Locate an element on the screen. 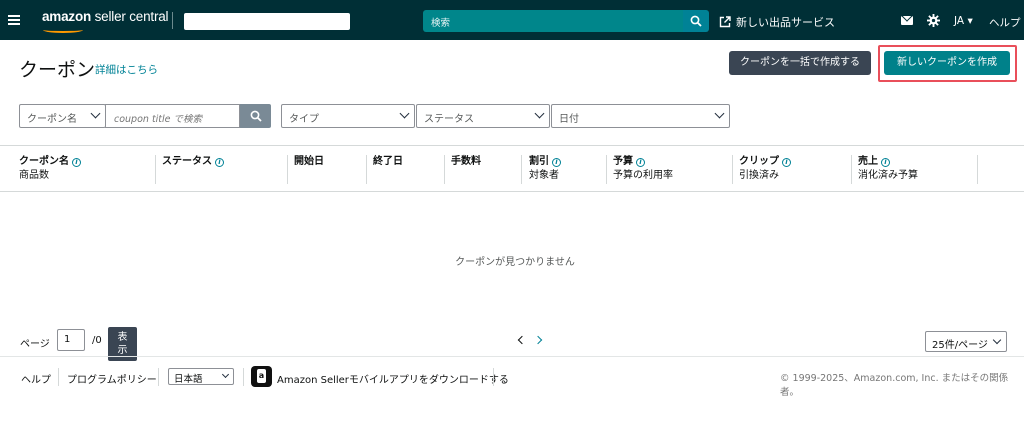 The height and width of the screenshot is (439, 1024). coupon-search-button is located at coordinates (255, 116).